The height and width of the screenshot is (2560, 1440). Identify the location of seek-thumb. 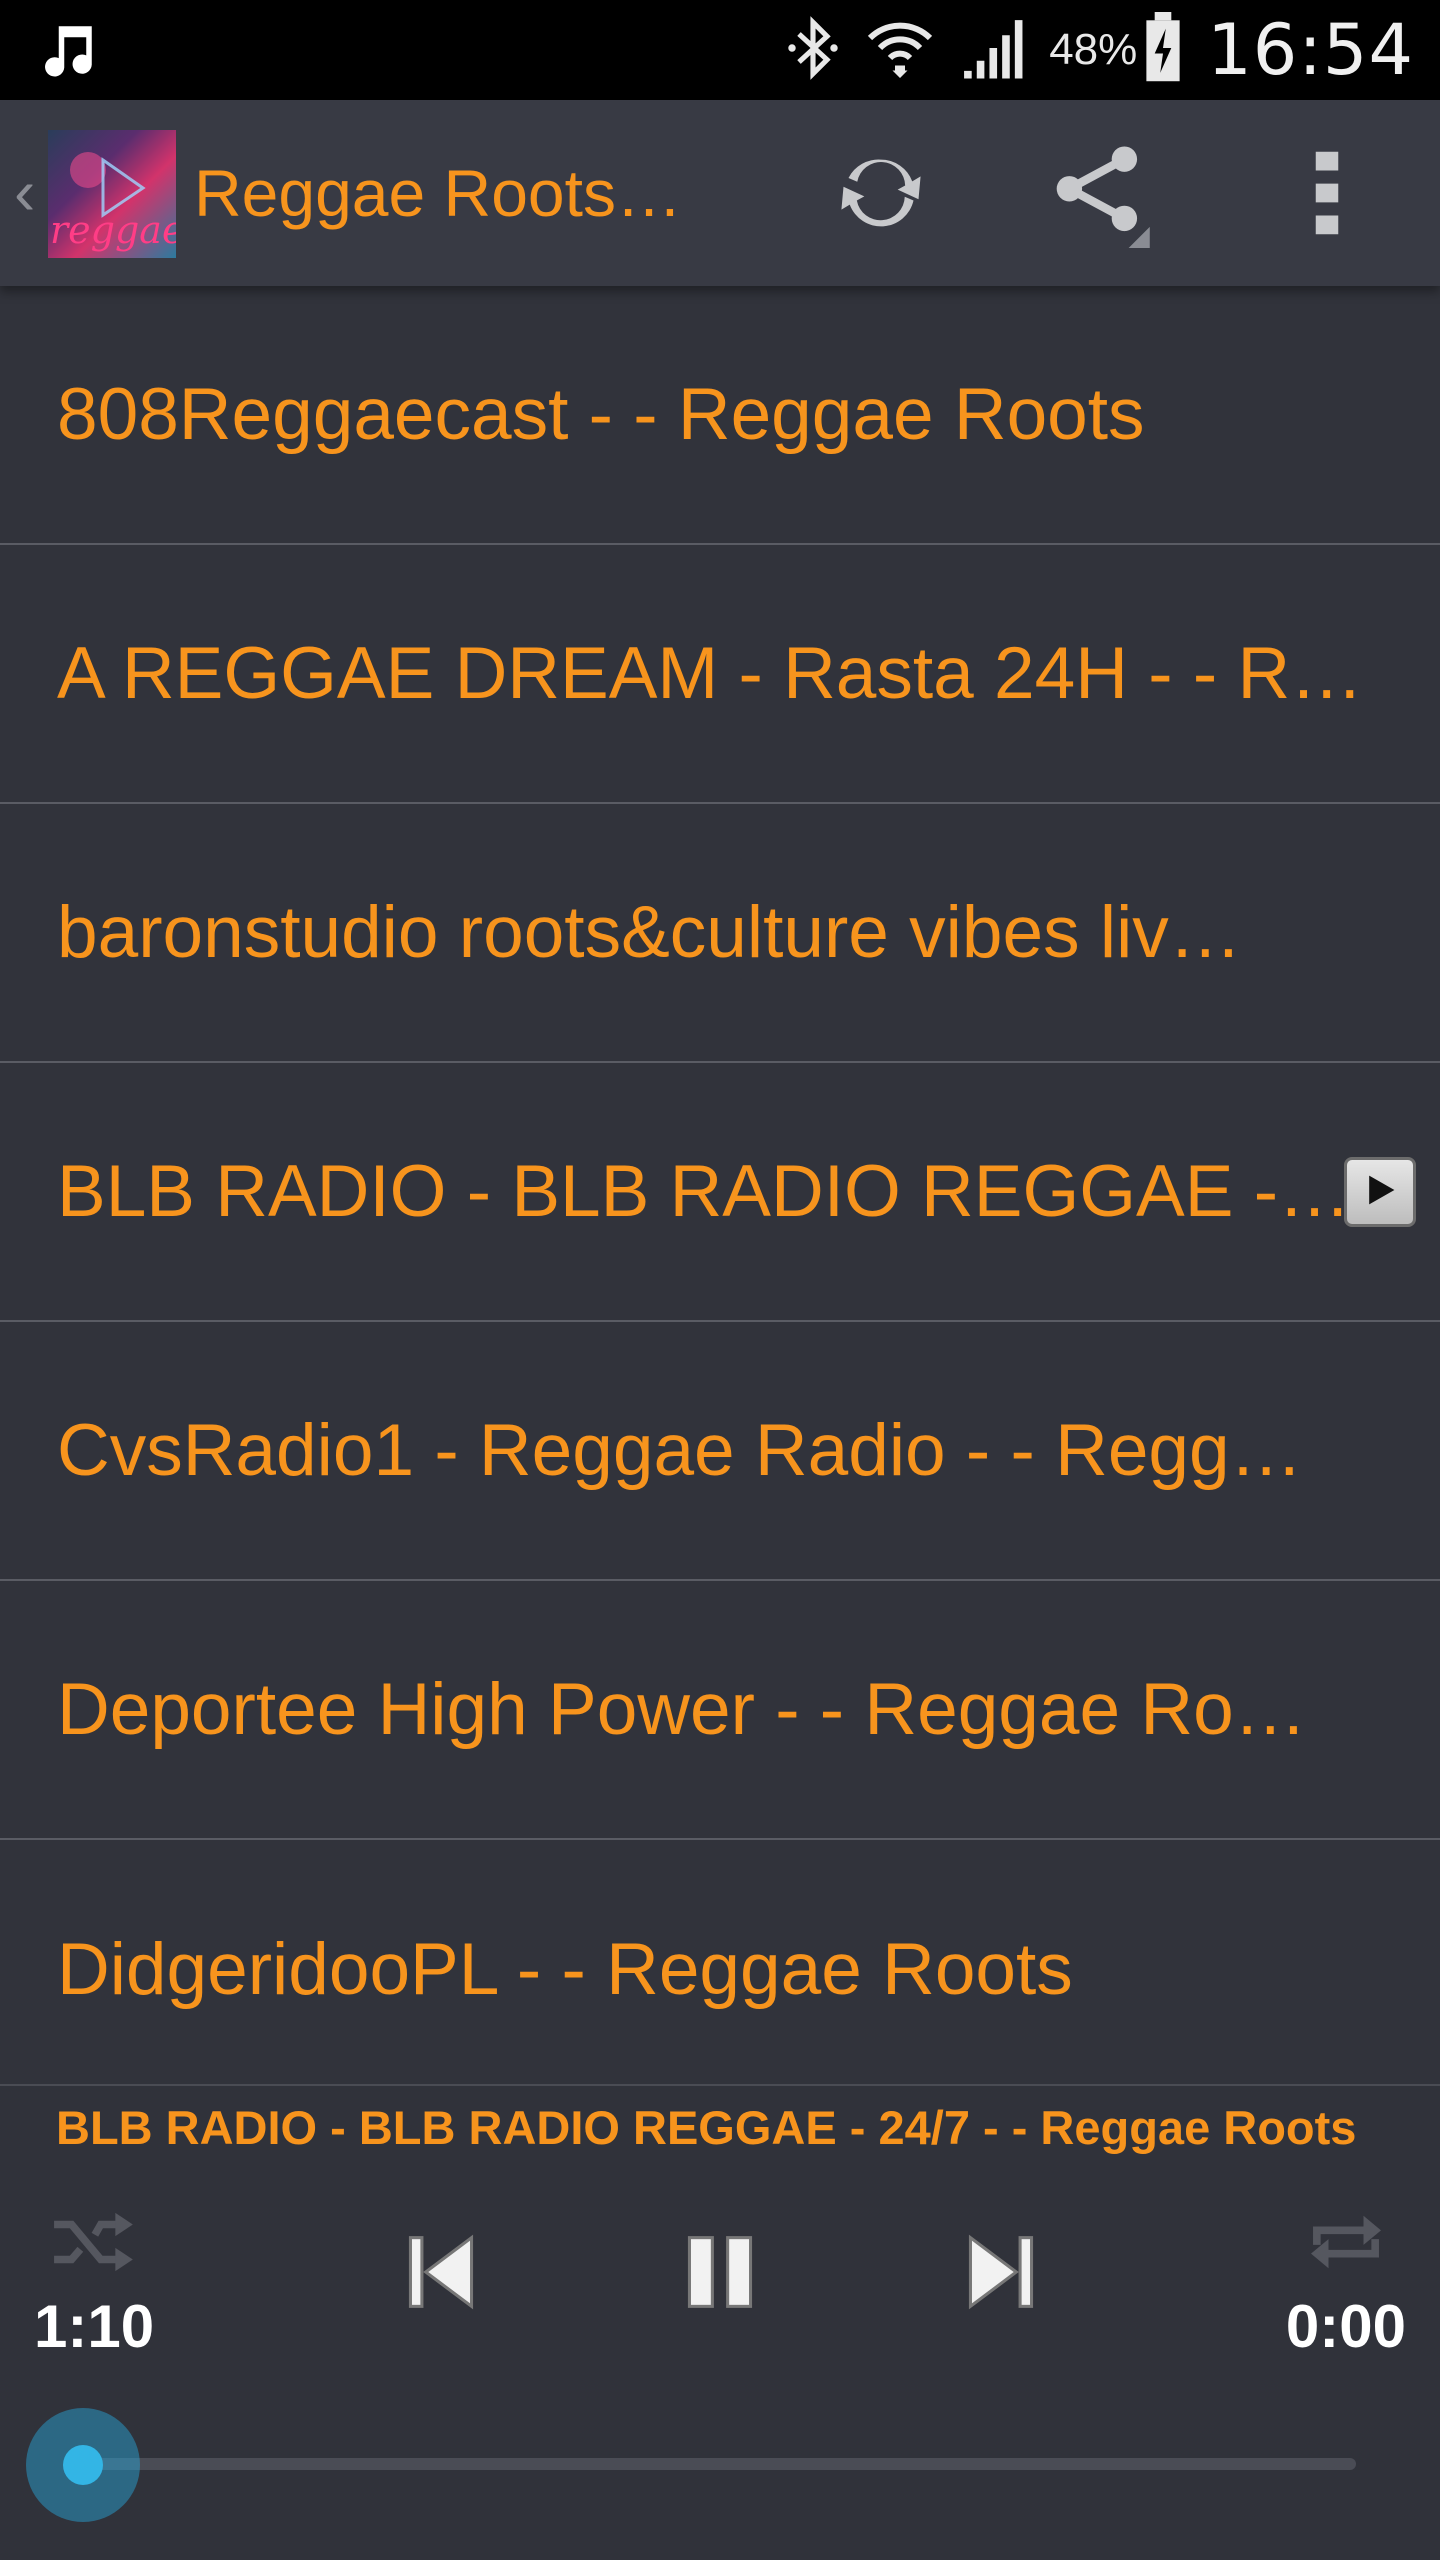
(83, 2465).